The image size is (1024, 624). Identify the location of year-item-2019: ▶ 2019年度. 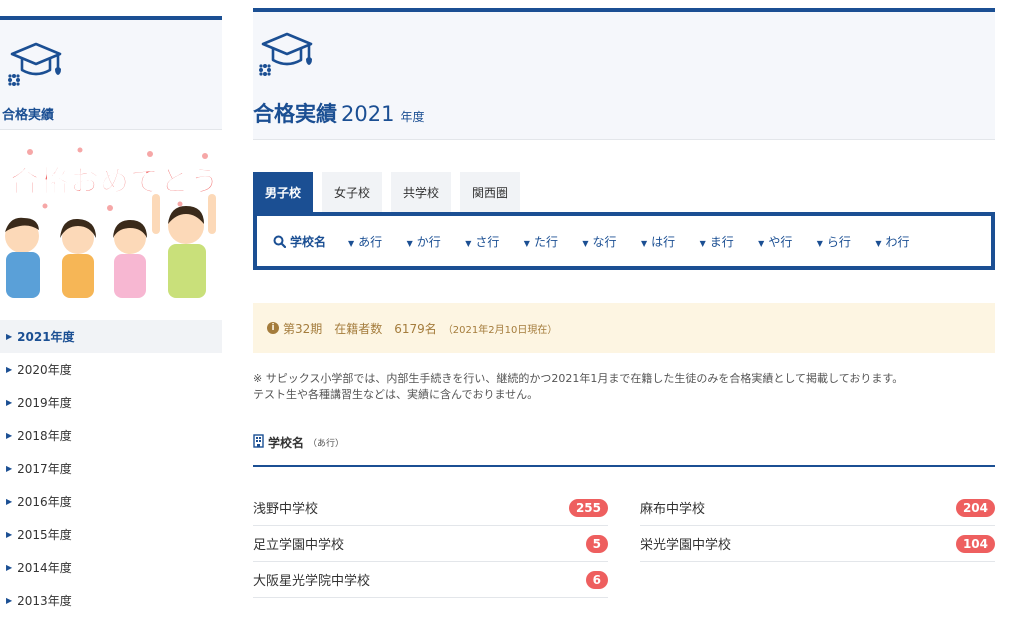
(111, 402).